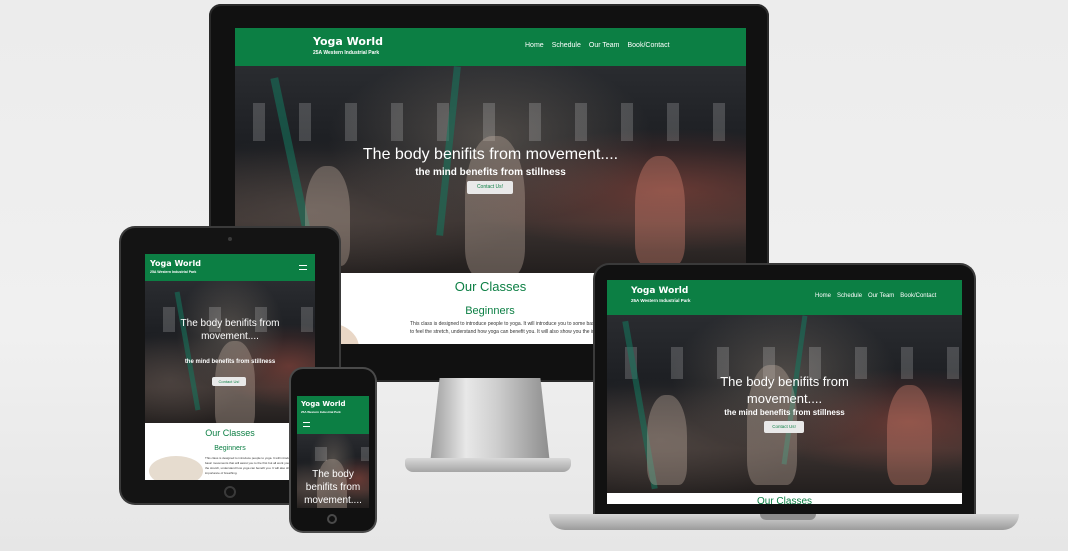 The image size is (1068, 551). I want to click on laptop-nav-home: Home, so click(823, 296).